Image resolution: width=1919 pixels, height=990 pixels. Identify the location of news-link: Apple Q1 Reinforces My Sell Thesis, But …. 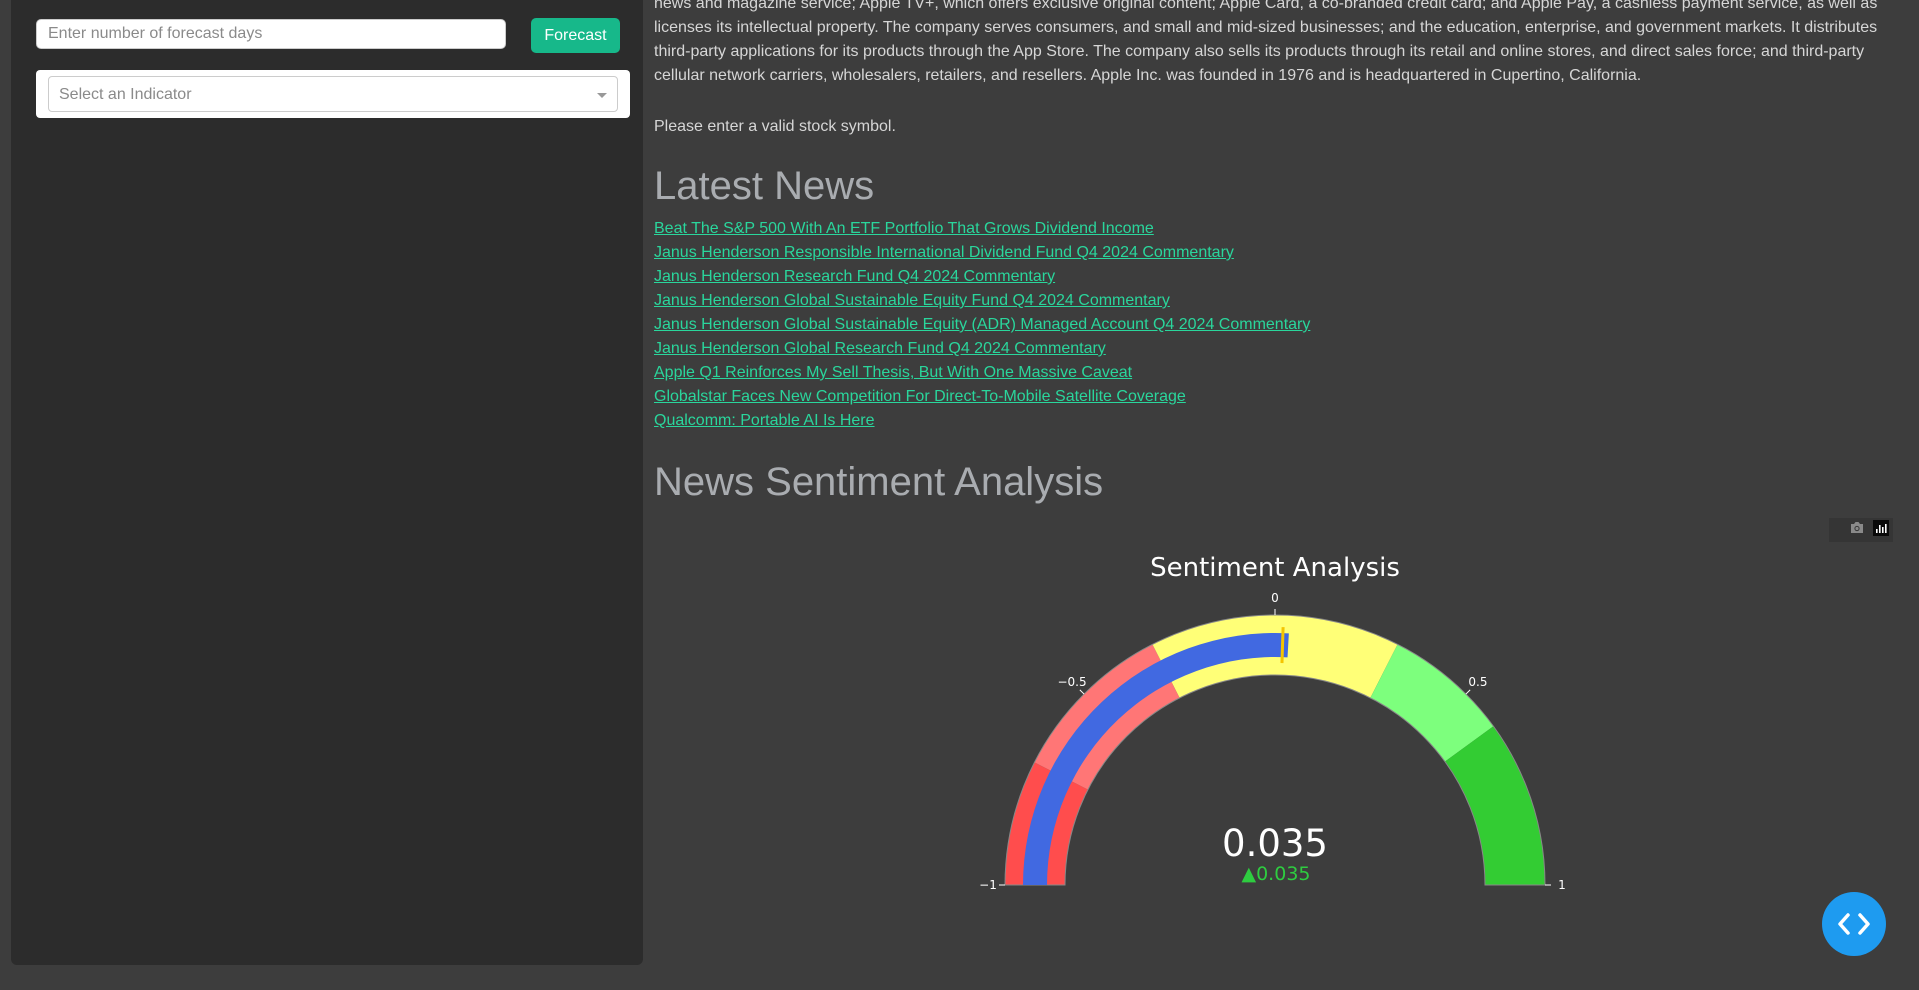
(893, 372).